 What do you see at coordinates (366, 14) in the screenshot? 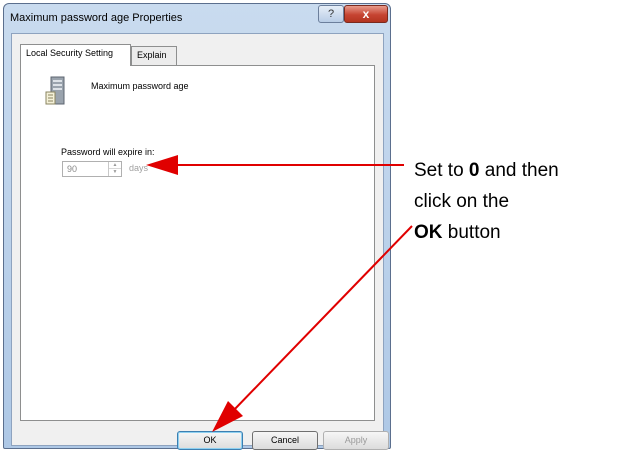
I see `close-button: x` at bounding box center [366, 14].